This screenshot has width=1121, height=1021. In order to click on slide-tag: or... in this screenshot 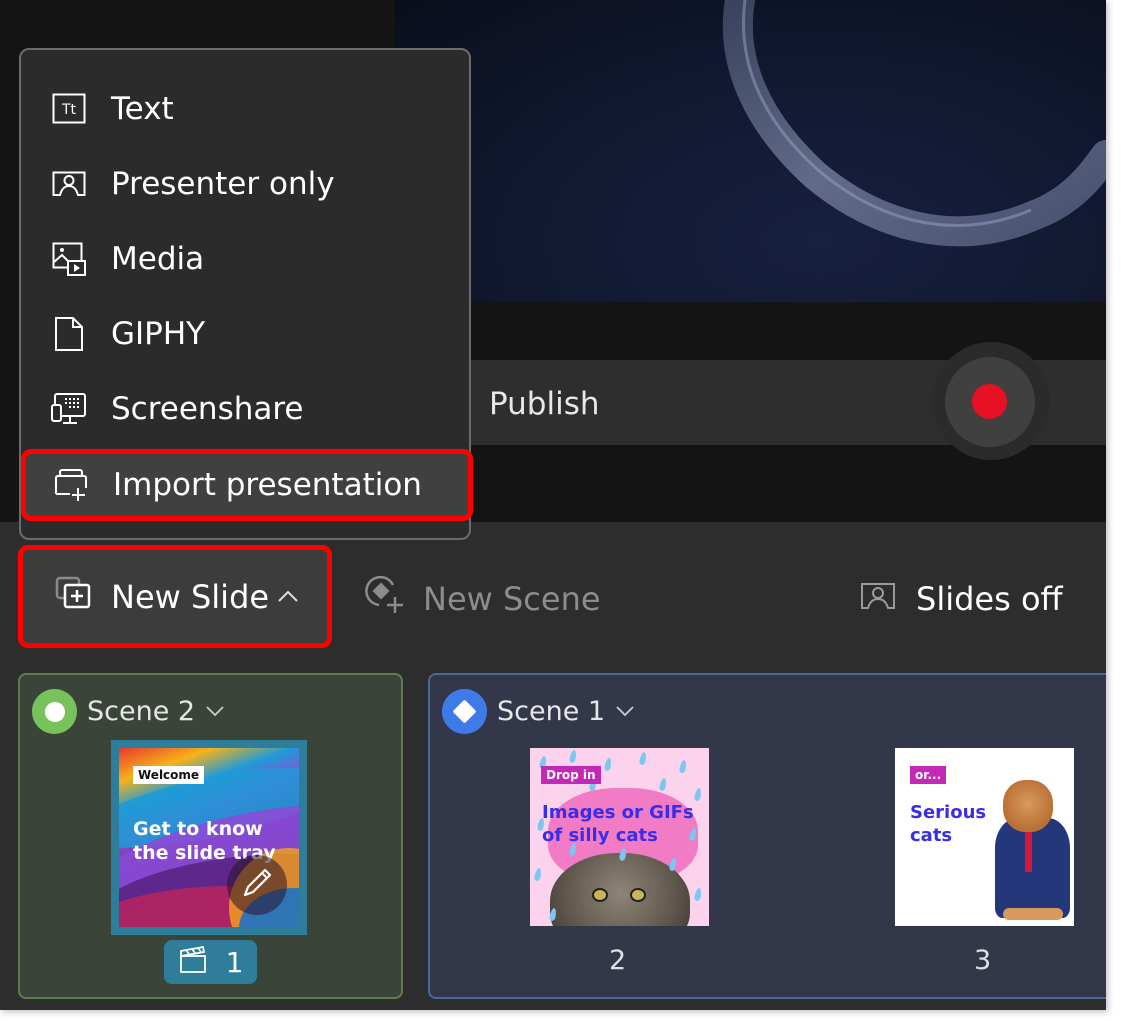, I will do `click(928, 775)`.